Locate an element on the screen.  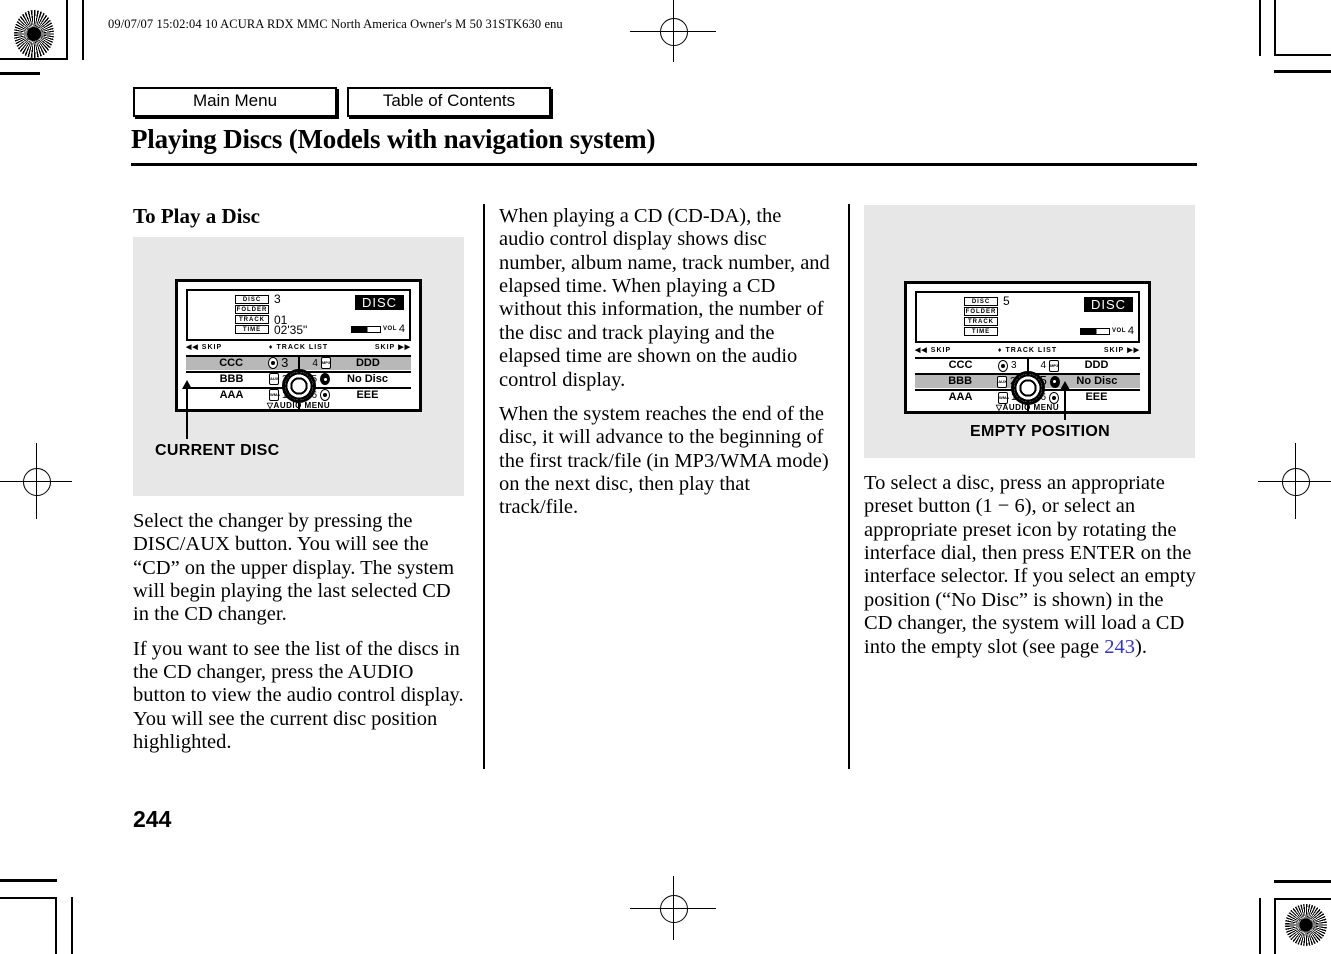
lcd-mode-badge-3: DISC is located at coordinates (1108, 304).